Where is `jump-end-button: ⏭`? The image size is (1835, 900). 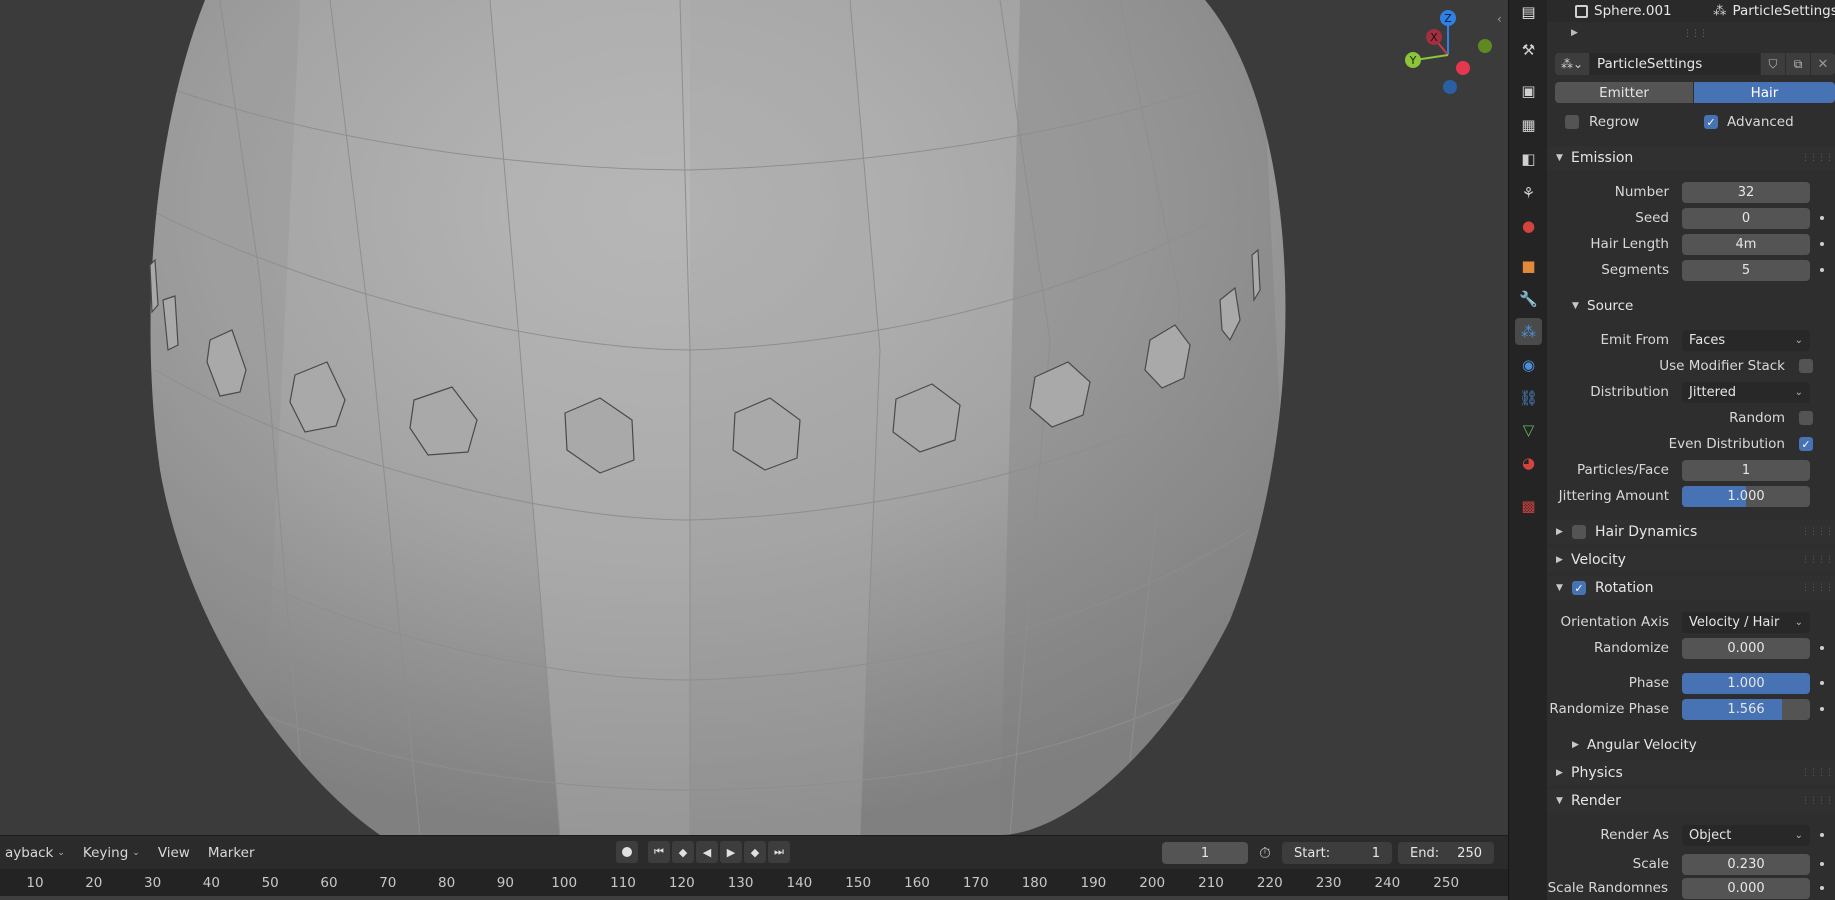 jump-end-button: ⏭ is located at coordinates (779, 852).